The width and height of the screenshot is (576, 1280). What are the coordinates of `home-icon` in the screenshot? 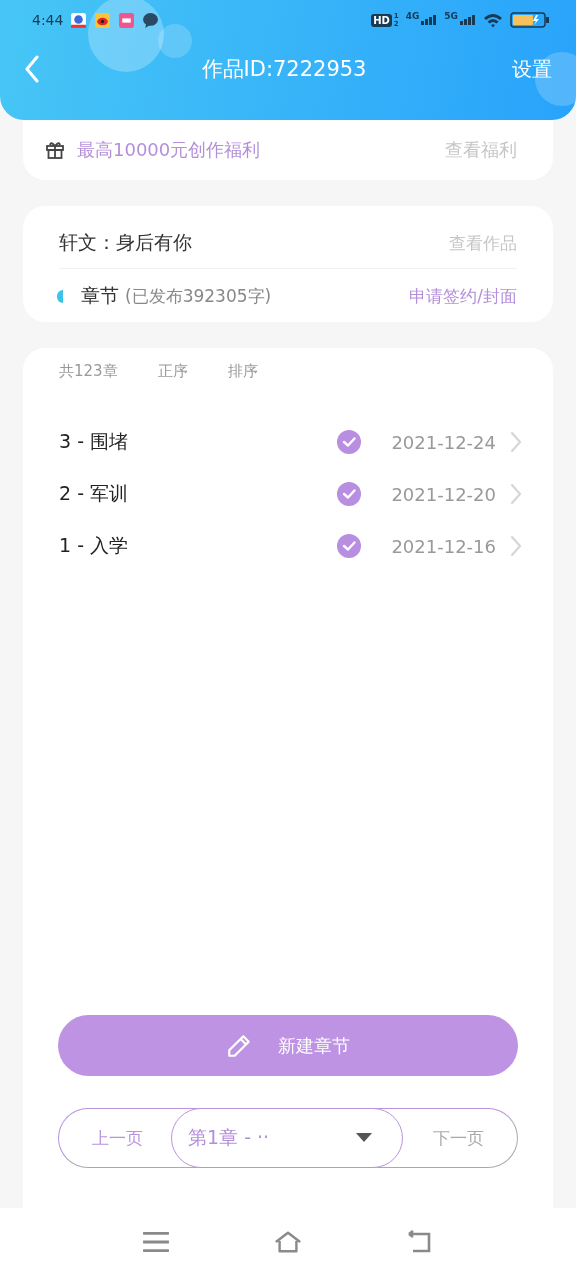 It's located at (288, 1242).